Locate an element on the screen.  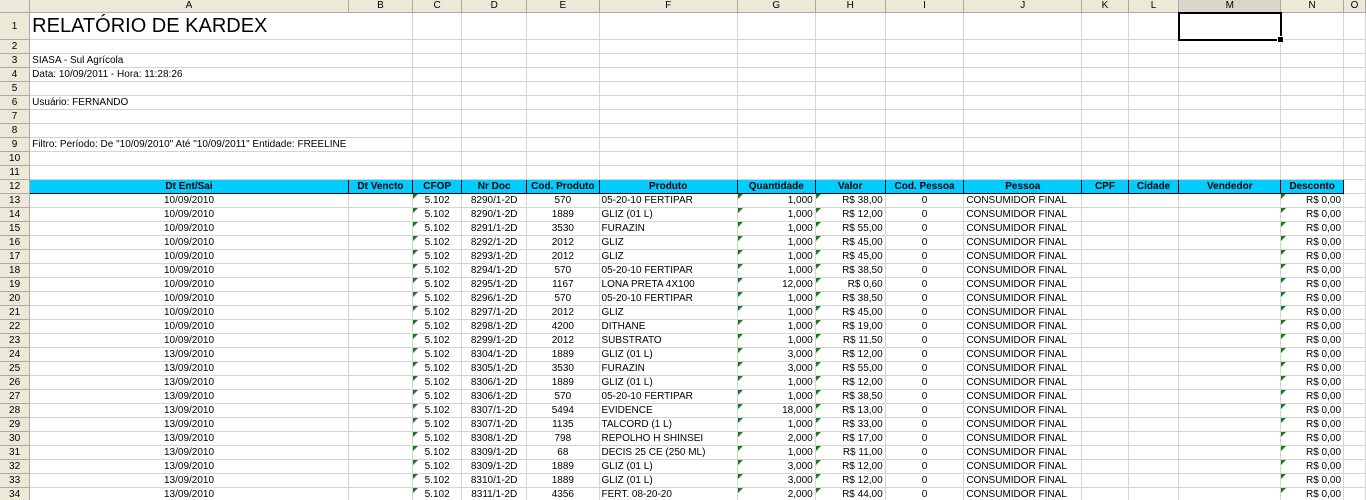
column-title-valor: Valor is located at coordinates (850, 186).